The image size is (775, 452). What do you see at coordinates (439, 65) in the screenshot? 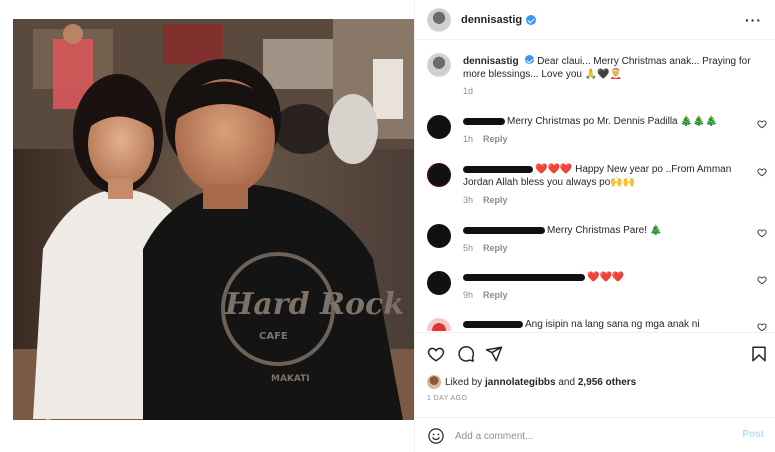
I see `caption-avatar` at bounding box center [439, 65].